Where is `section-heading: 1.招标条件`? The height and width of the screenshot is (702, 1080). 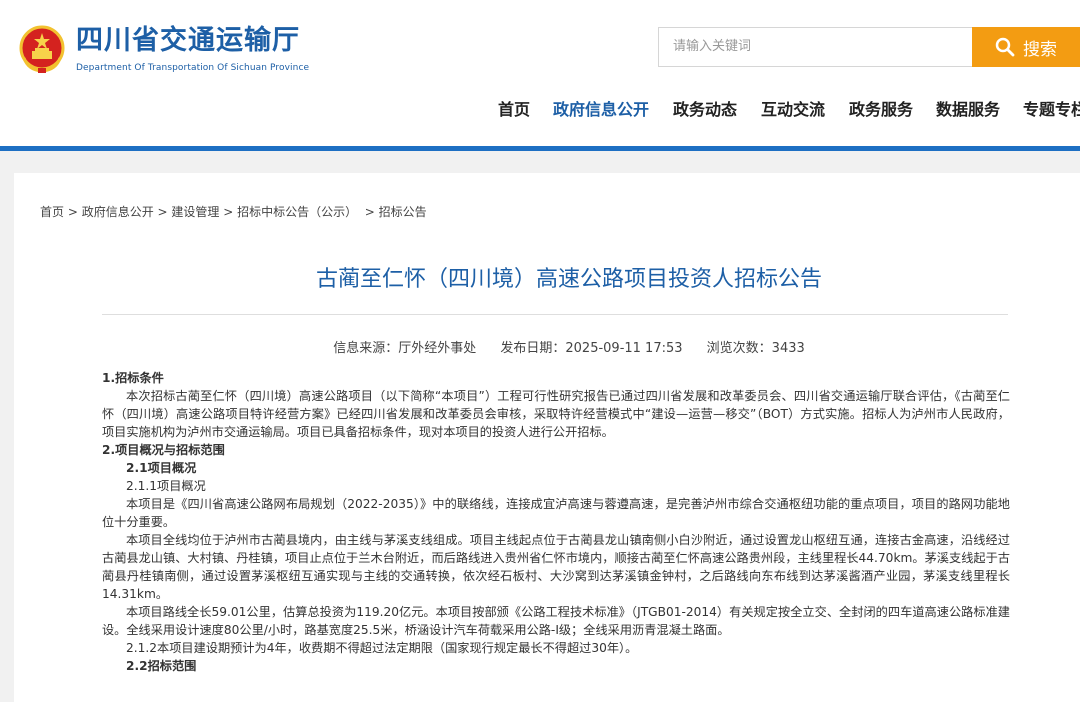 section-heading: 1.招标条件 is located at coordinates (133, 378).